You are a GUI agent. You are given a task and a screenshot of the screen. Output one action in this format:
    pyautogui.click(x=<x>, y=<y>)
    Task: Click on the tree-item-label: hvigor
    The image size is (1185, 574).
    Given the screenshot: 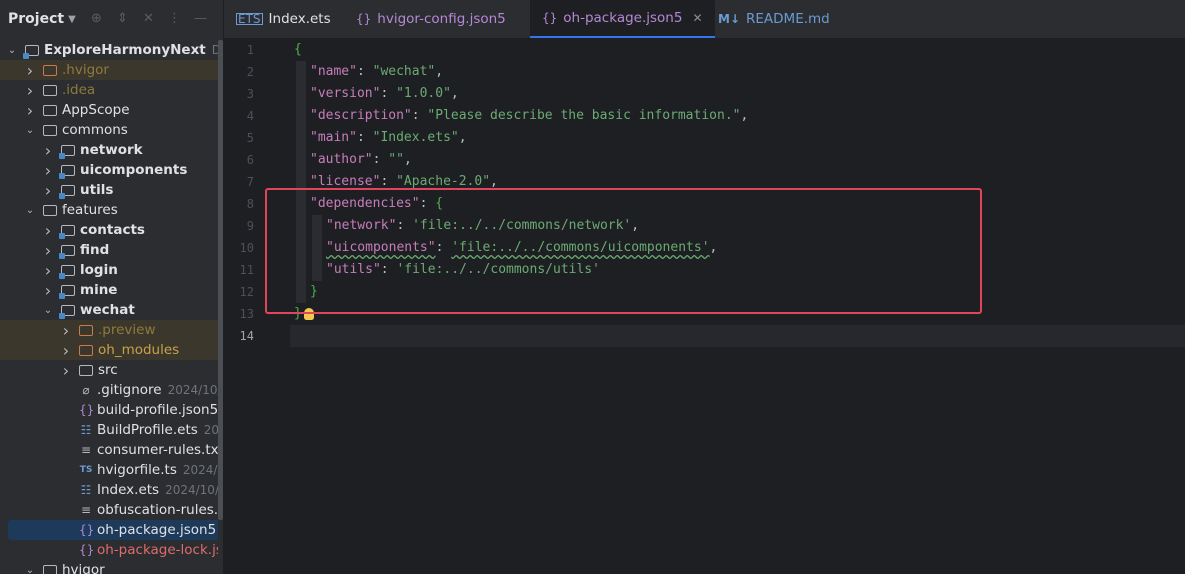 What is the action you would take?
    pyautogui.click(x=83, y=568)
    